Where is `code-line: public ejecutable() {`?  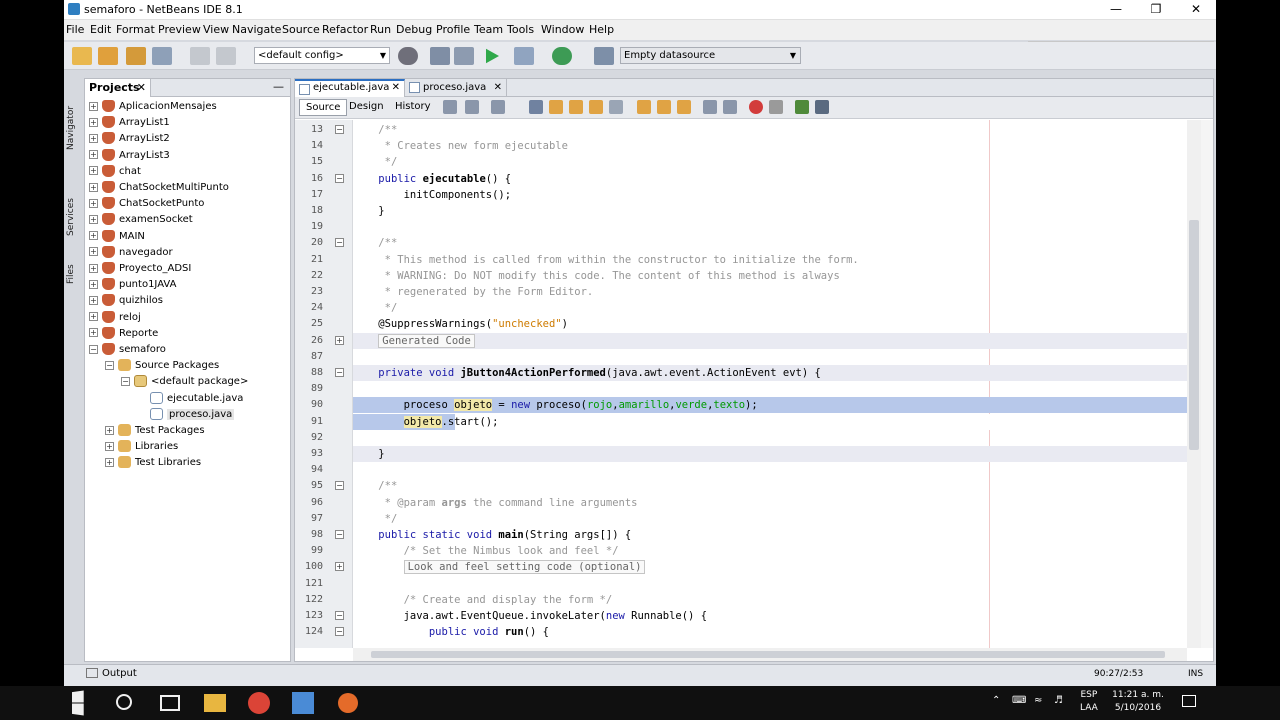 code-line: public ejecutable() { is located at coordinates (770, 179).